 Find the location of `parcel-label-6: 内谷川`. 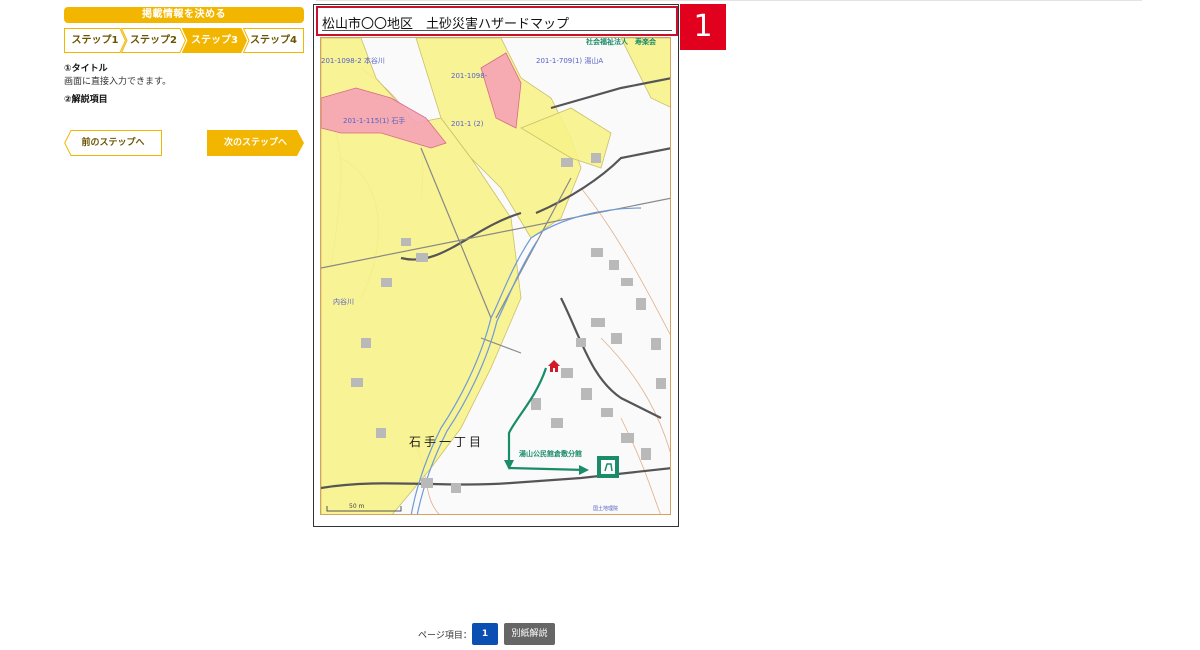

parcel-label-6: 内谷川 is located at coordinates (343, 301).